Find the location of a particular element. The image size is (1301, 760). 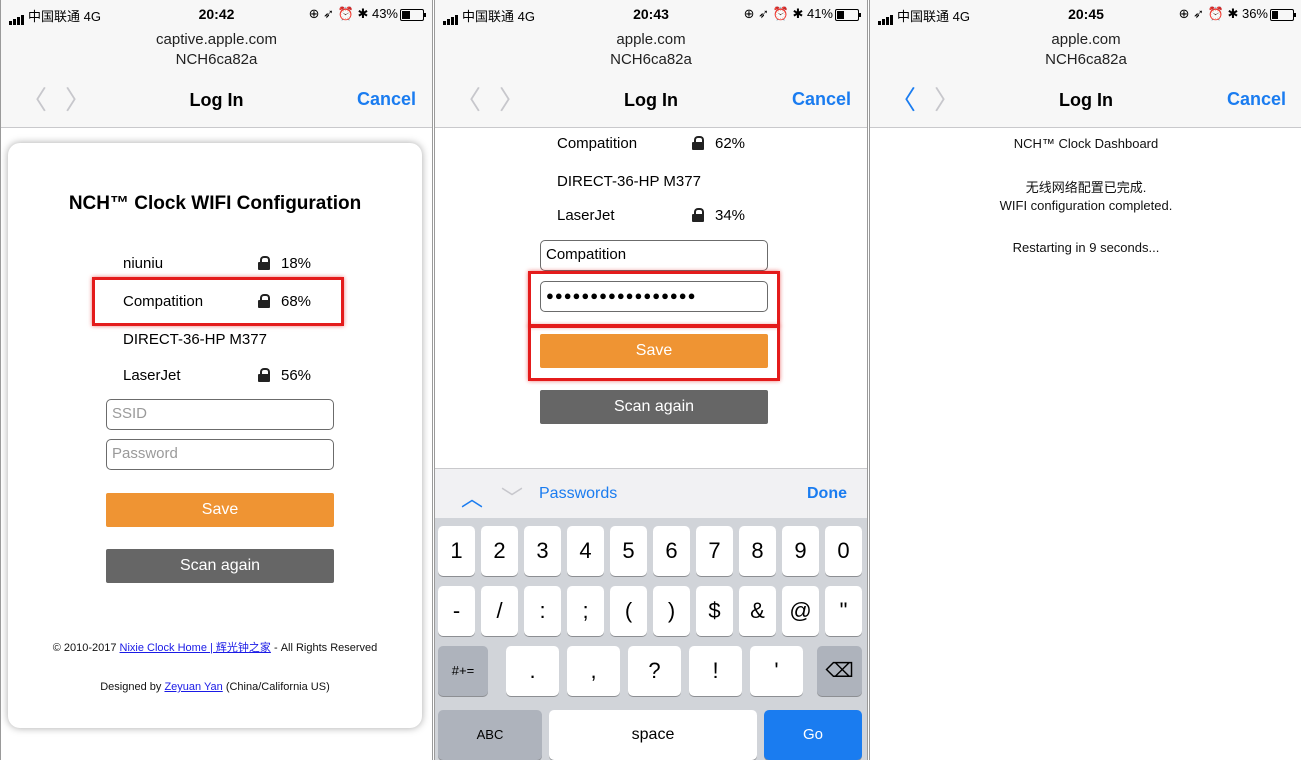

key: / is located at coordinates (499, 611).